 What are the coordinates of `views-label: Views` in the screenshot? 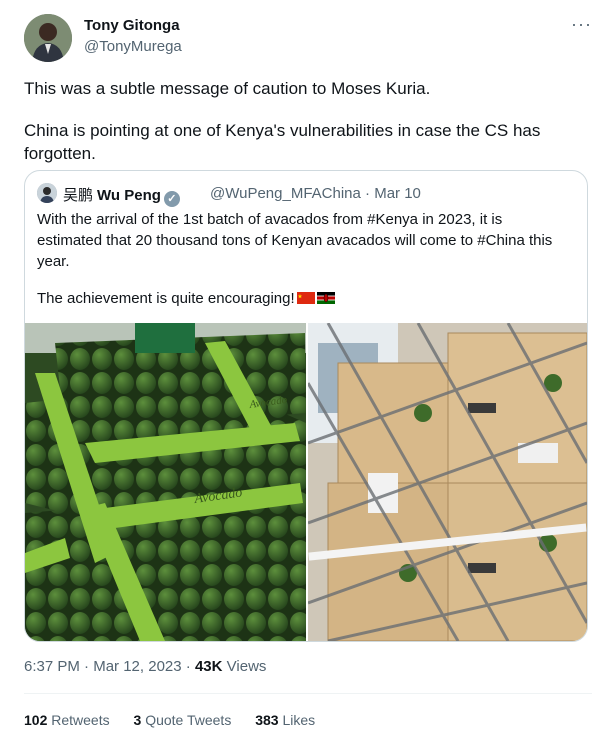 It's located at (246, 666).